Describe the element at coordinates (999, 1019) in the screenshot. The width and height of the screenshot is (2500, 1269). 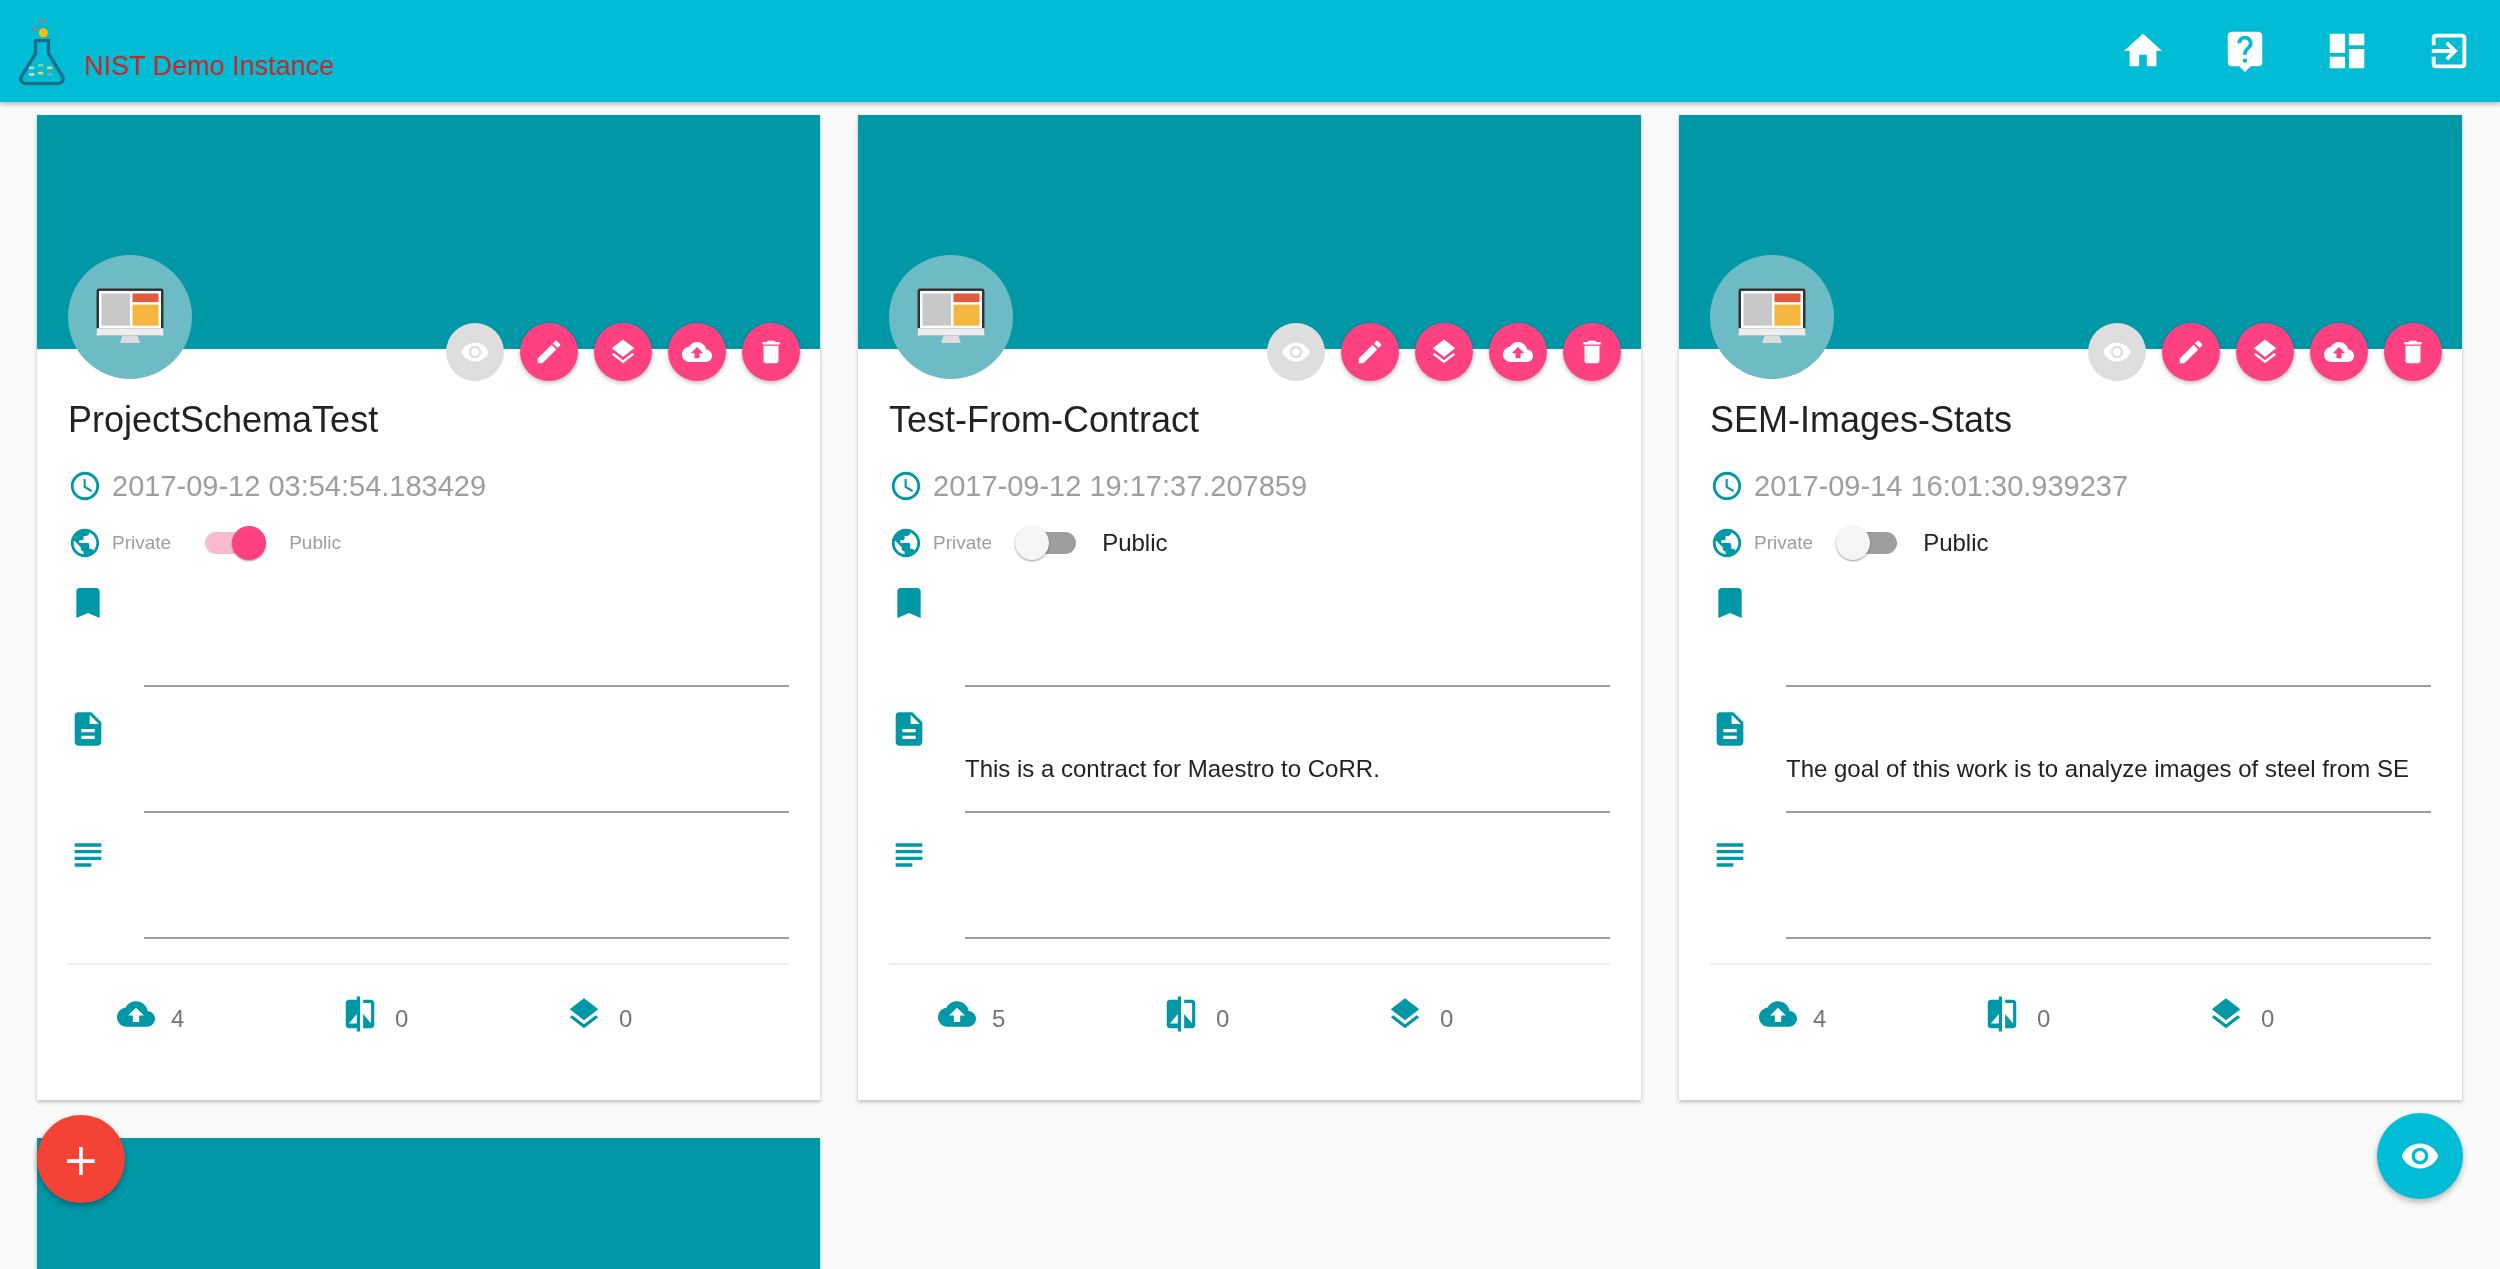
I see `records-count: 5` at that location.